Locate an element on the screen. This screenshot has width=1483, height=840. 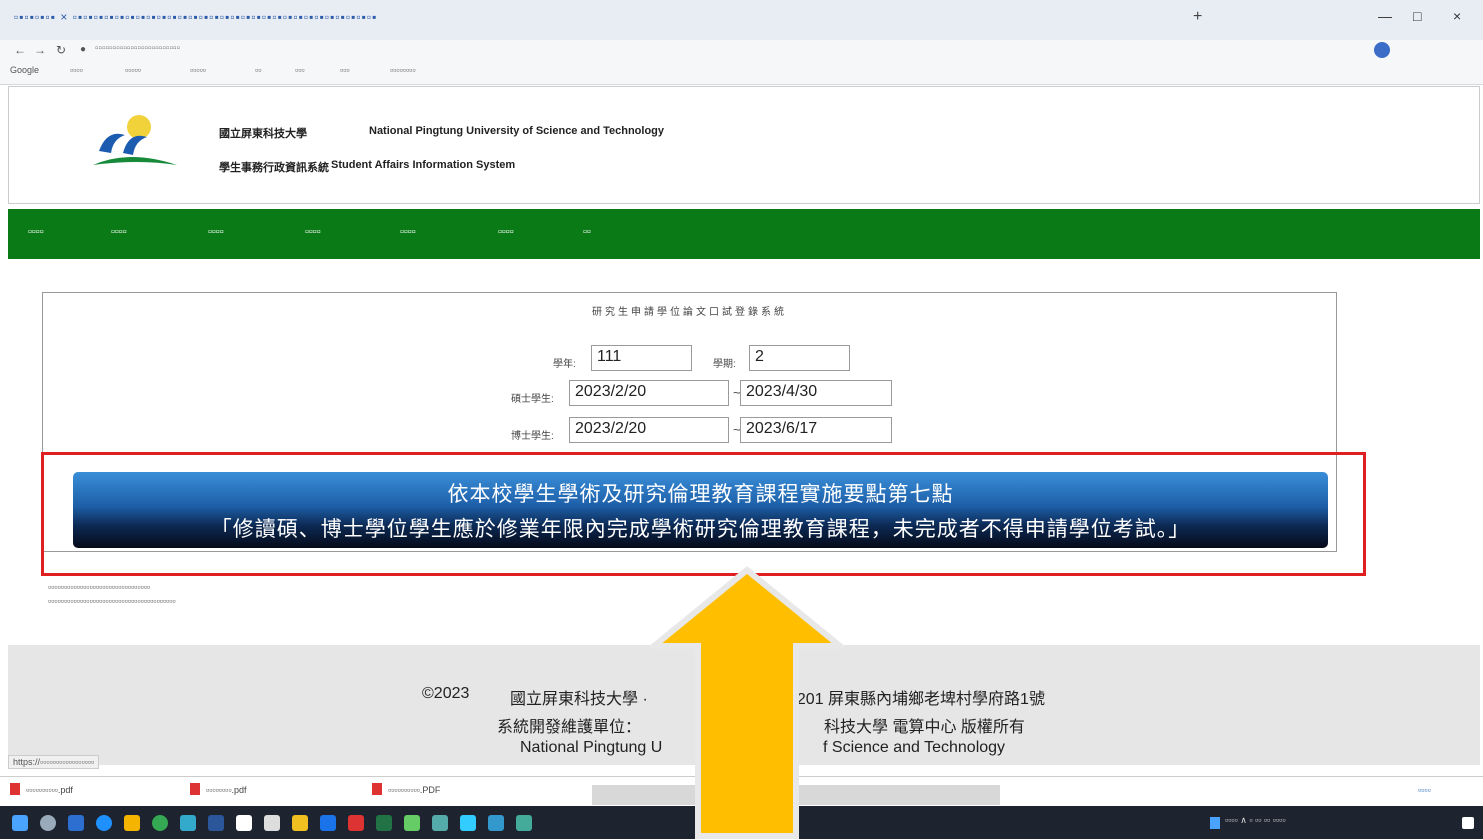
download-item: ▫▫▫▫▫▫▫▫▫▫.pdf is located at coordinates (49, 790).